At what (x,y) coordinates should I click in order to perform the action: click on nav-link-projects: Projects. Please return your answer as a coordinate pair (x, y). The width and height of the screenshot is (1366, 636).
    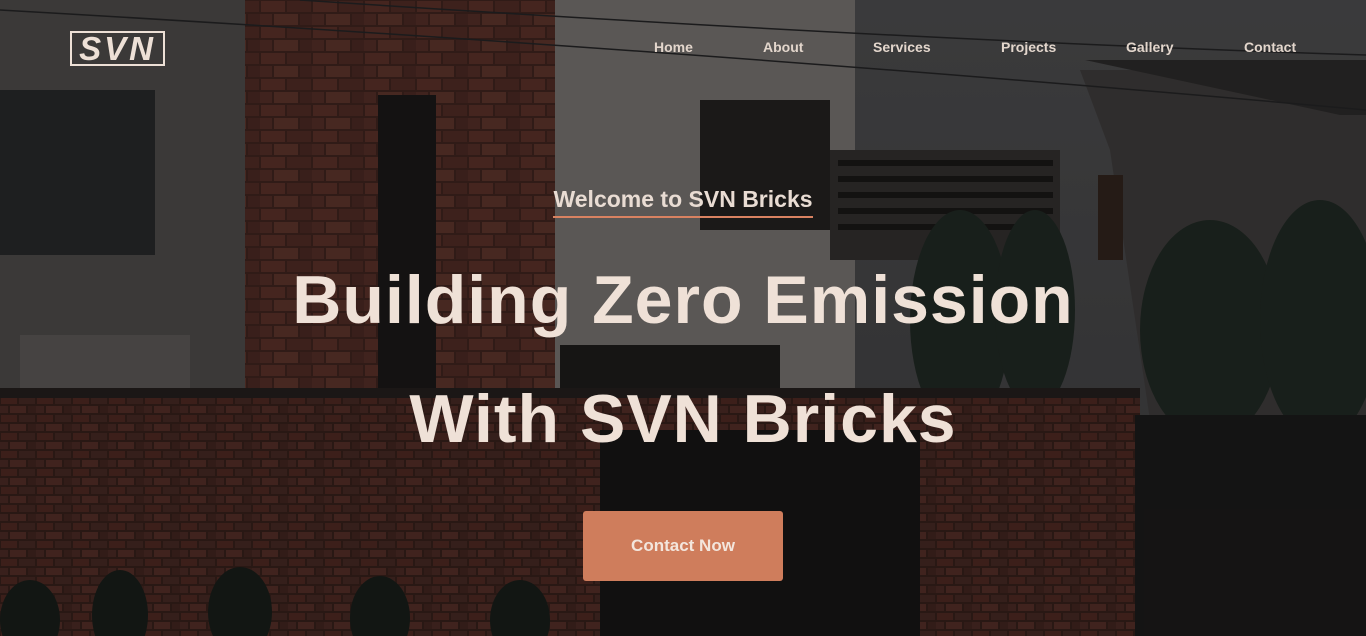
    Looking at the image, I should click on (1028, 47).